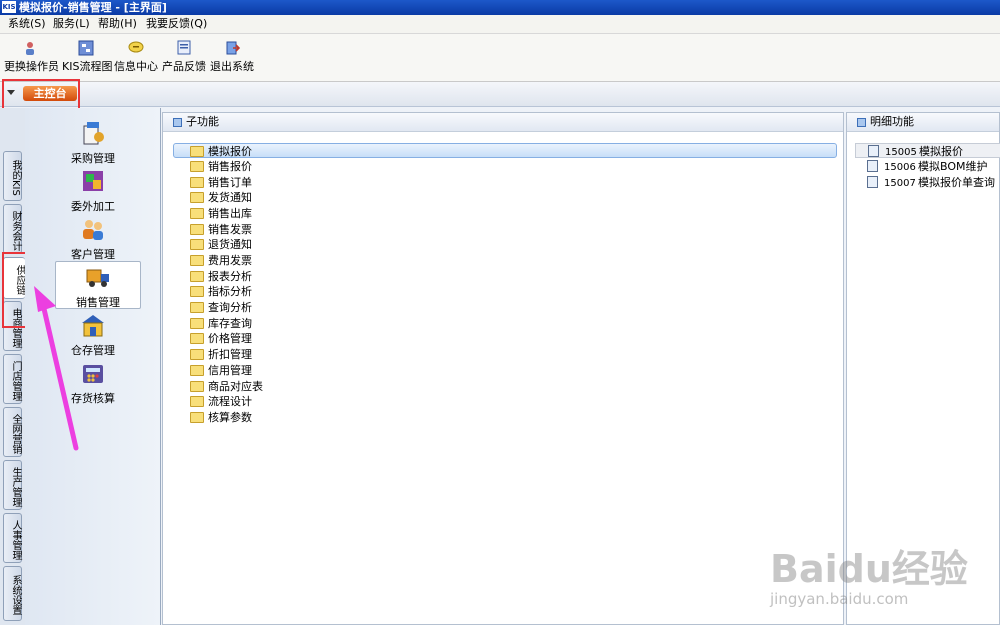 This screenshot has height=625, width=1000. I want to click on detail-item-selected: 15005 模拟报价, so click(927, 150).